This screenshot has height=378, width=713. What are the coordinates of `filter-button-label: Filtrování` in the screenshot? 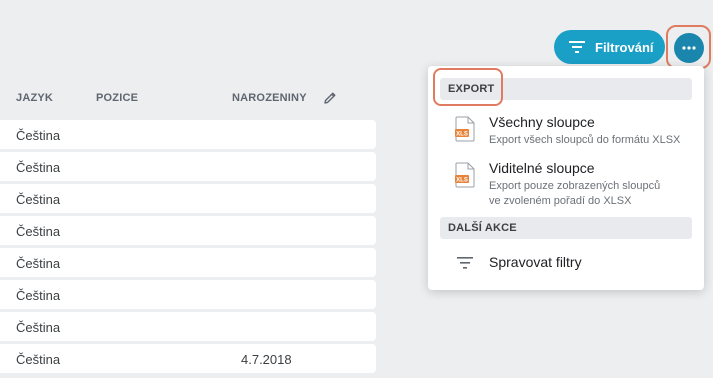 It's located at (624, 47).